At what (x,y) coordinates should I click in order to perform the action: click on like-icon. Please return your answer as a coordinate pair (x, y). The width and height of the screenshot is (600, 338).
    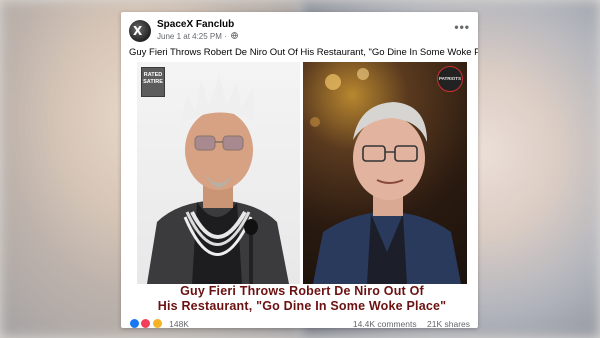
    Looking at the image, I should click on (134, 323).